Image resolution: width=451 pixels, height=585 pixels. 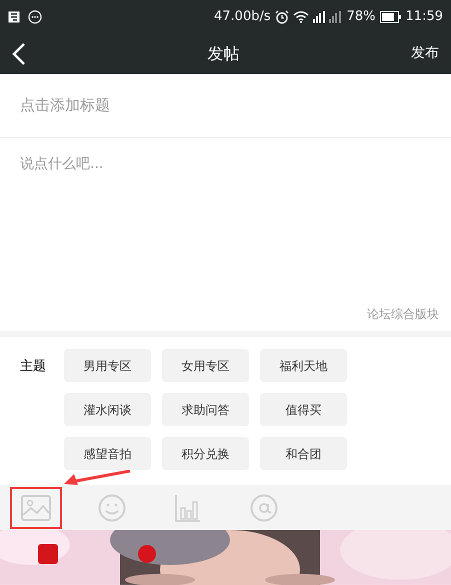 I want to click on clock: 11:59, so click(x=424, y=17).